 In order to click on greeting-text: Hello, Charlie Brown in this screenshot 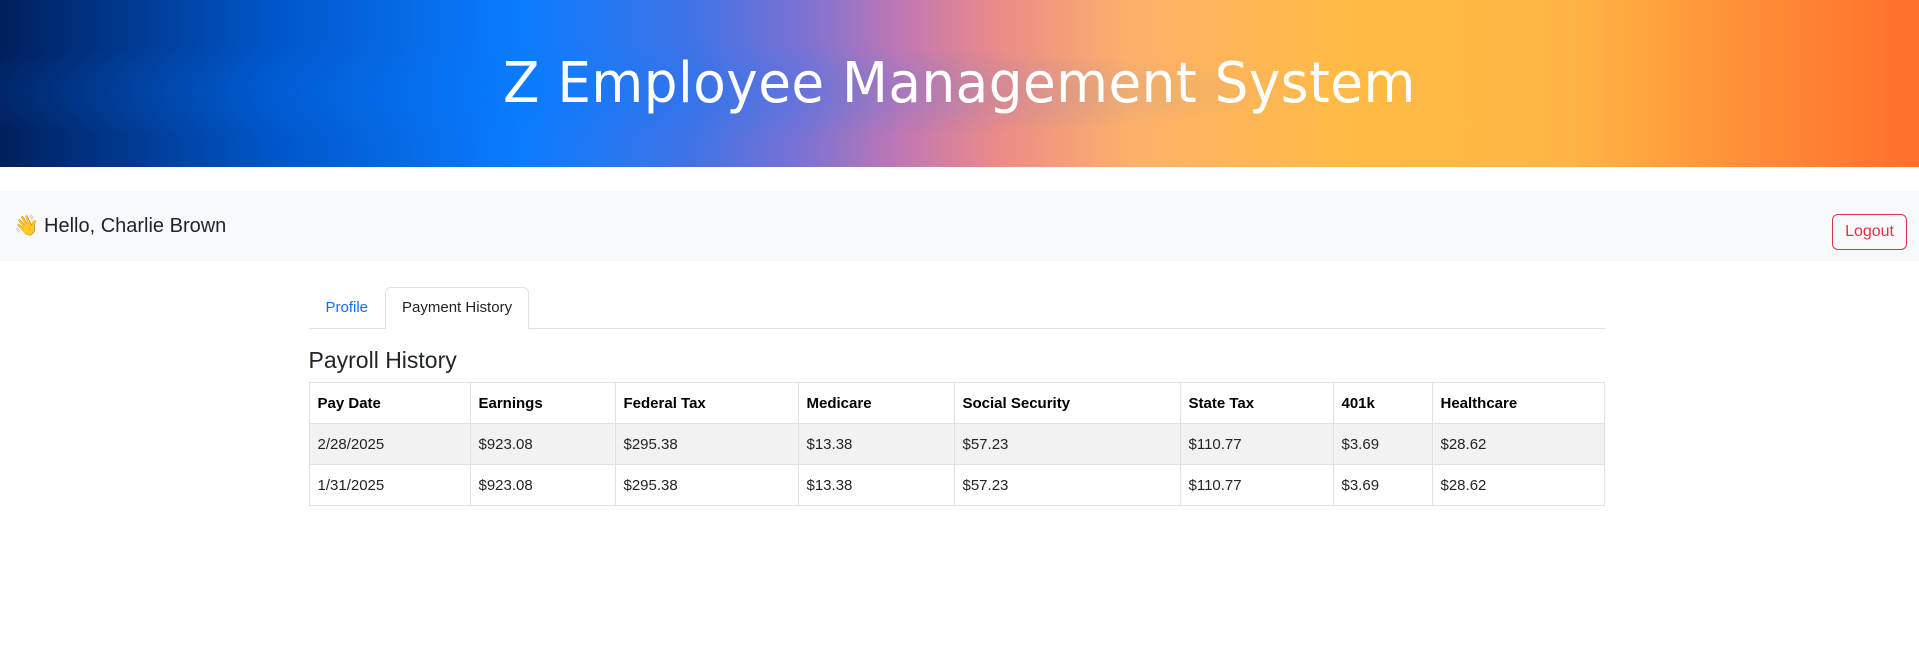, I will do `click(135, 225)`.